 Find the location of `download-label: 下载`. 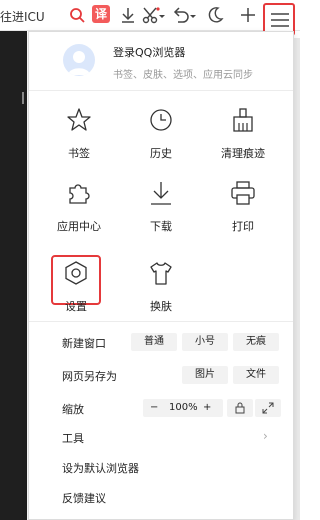

download-label: 下载 is located at coordinates (161, 226).